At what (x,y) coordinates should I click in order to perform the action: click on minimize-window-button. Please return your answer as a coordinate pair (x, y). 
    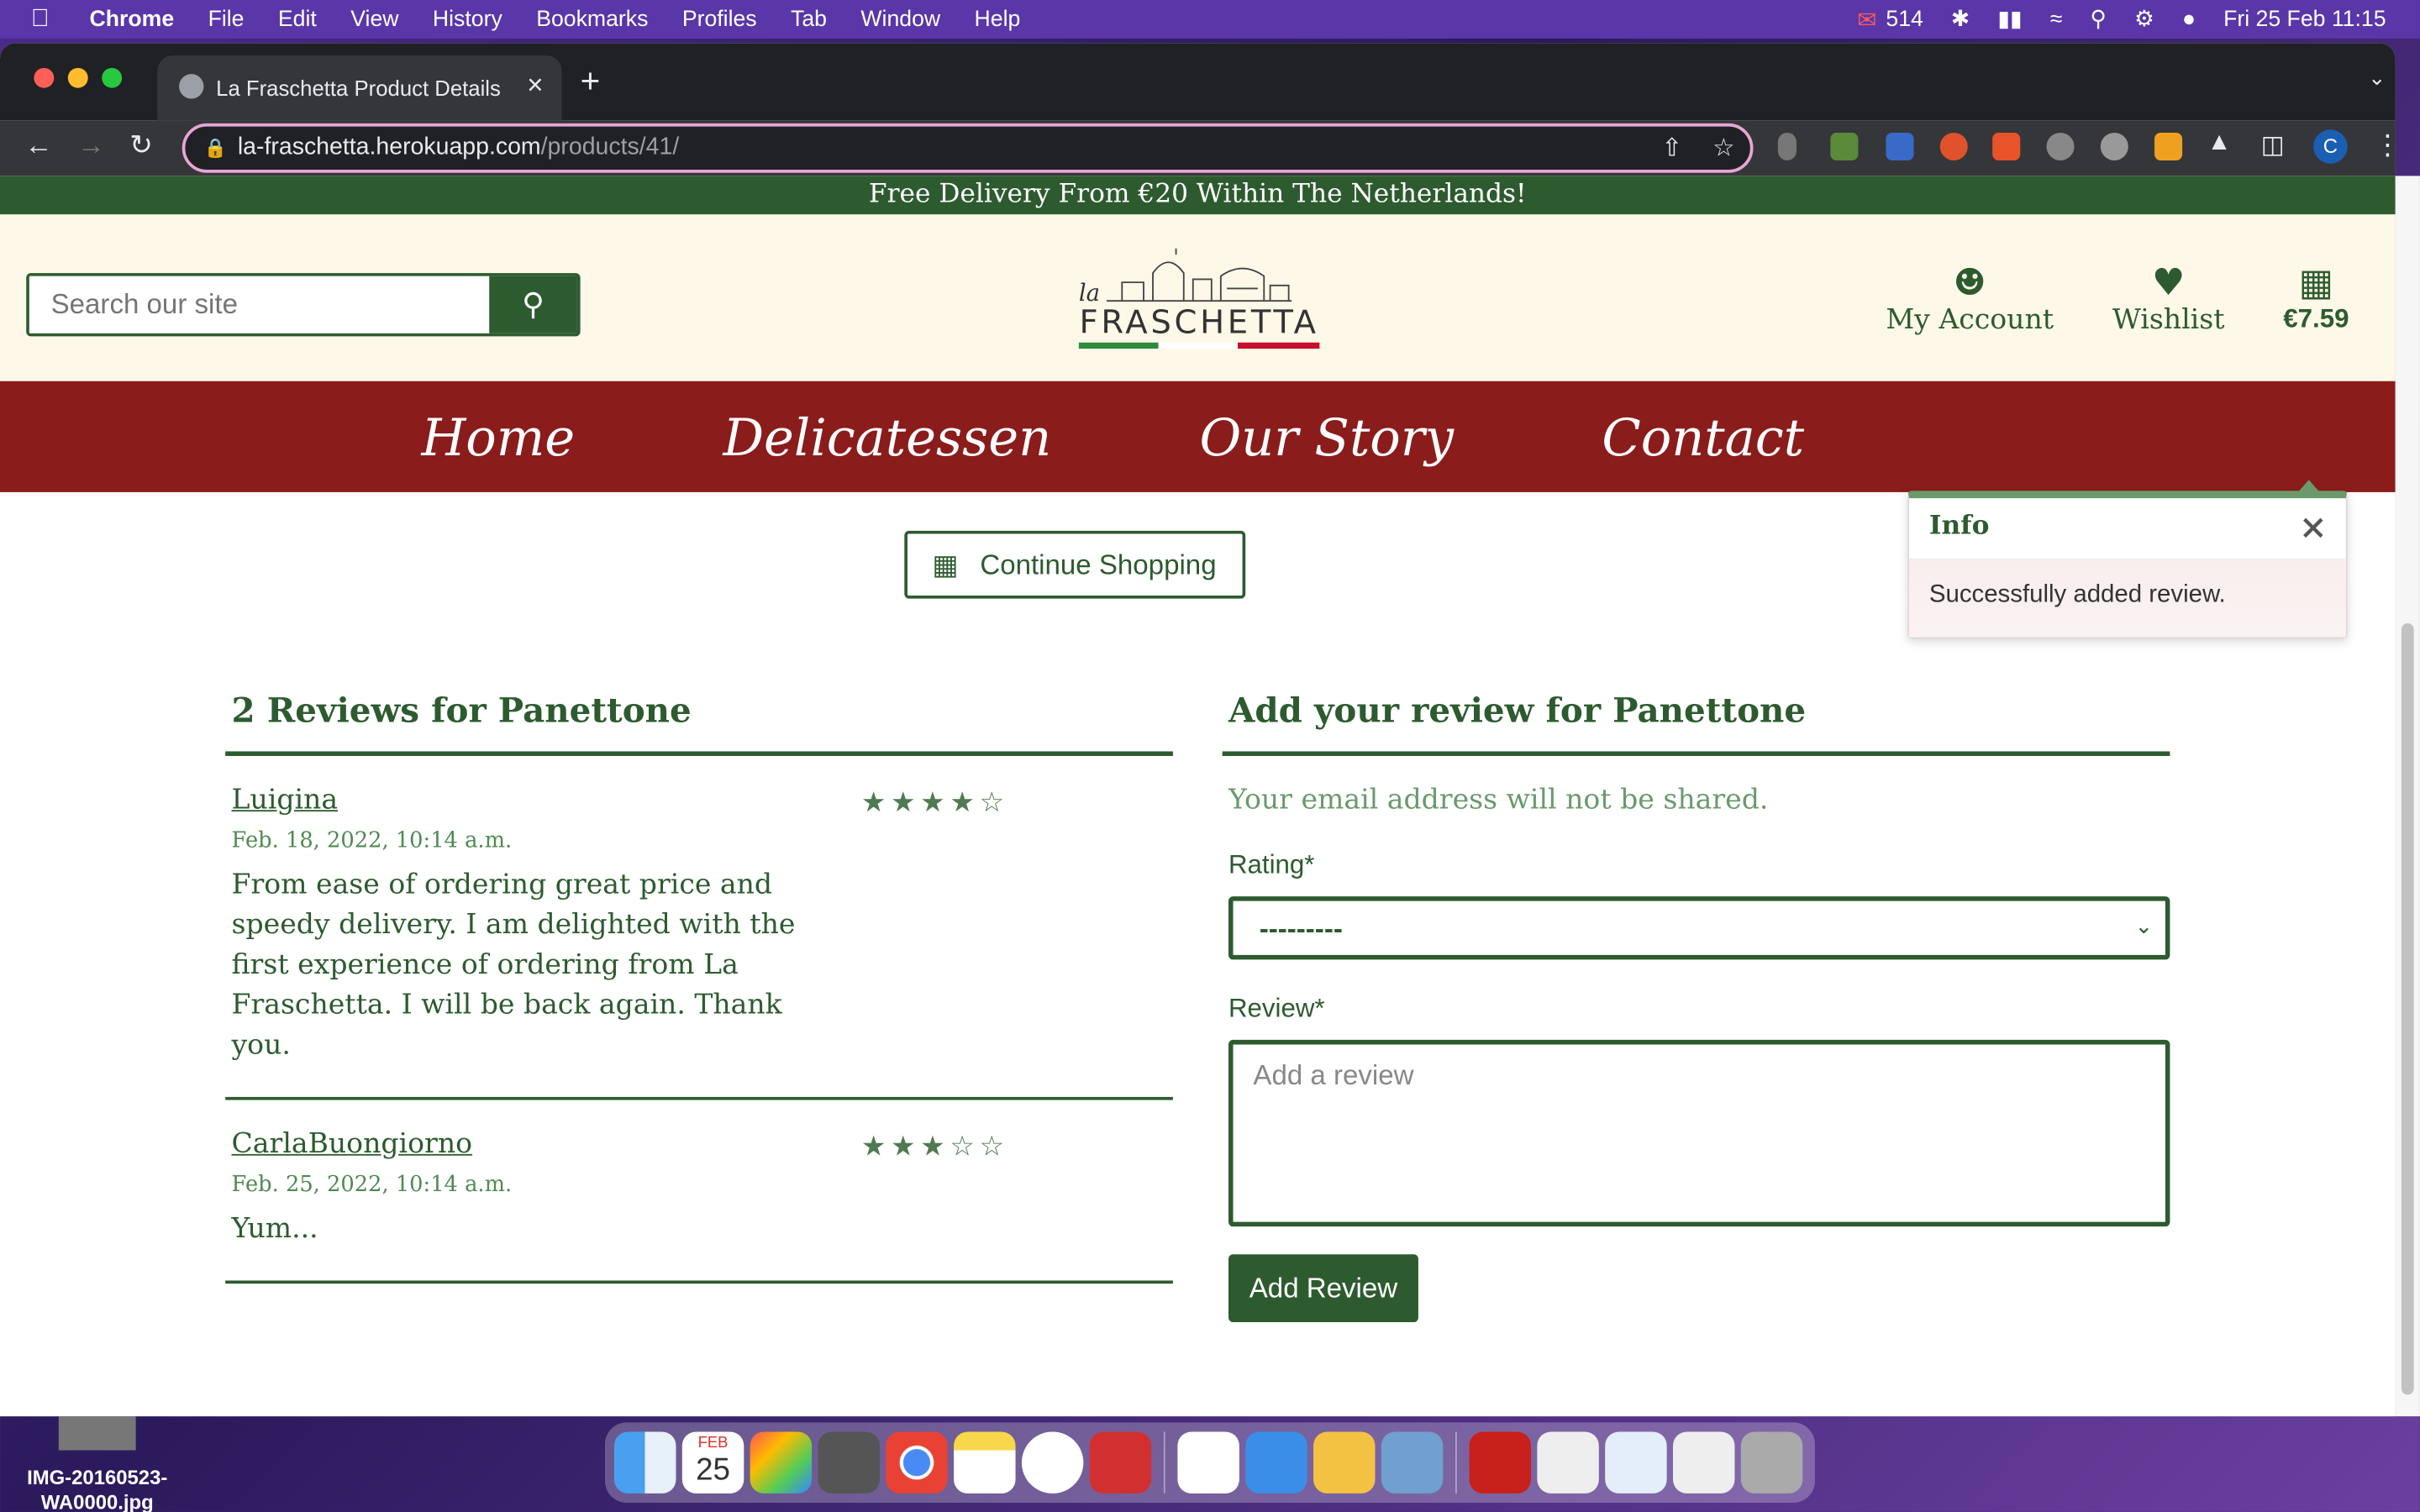
    Looking at the image, I should click on (77, 77).